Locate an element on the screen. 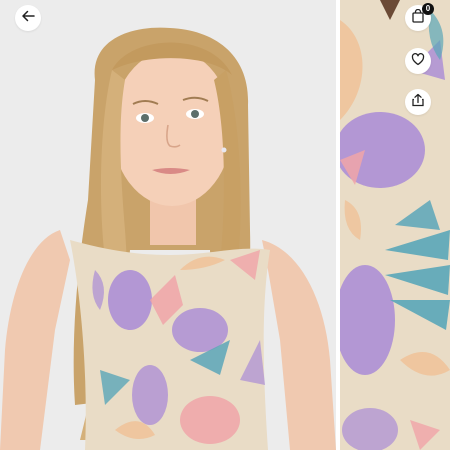 This screenshot has height=450, width=450. wishlist-button is located at coordinates (418, 61).